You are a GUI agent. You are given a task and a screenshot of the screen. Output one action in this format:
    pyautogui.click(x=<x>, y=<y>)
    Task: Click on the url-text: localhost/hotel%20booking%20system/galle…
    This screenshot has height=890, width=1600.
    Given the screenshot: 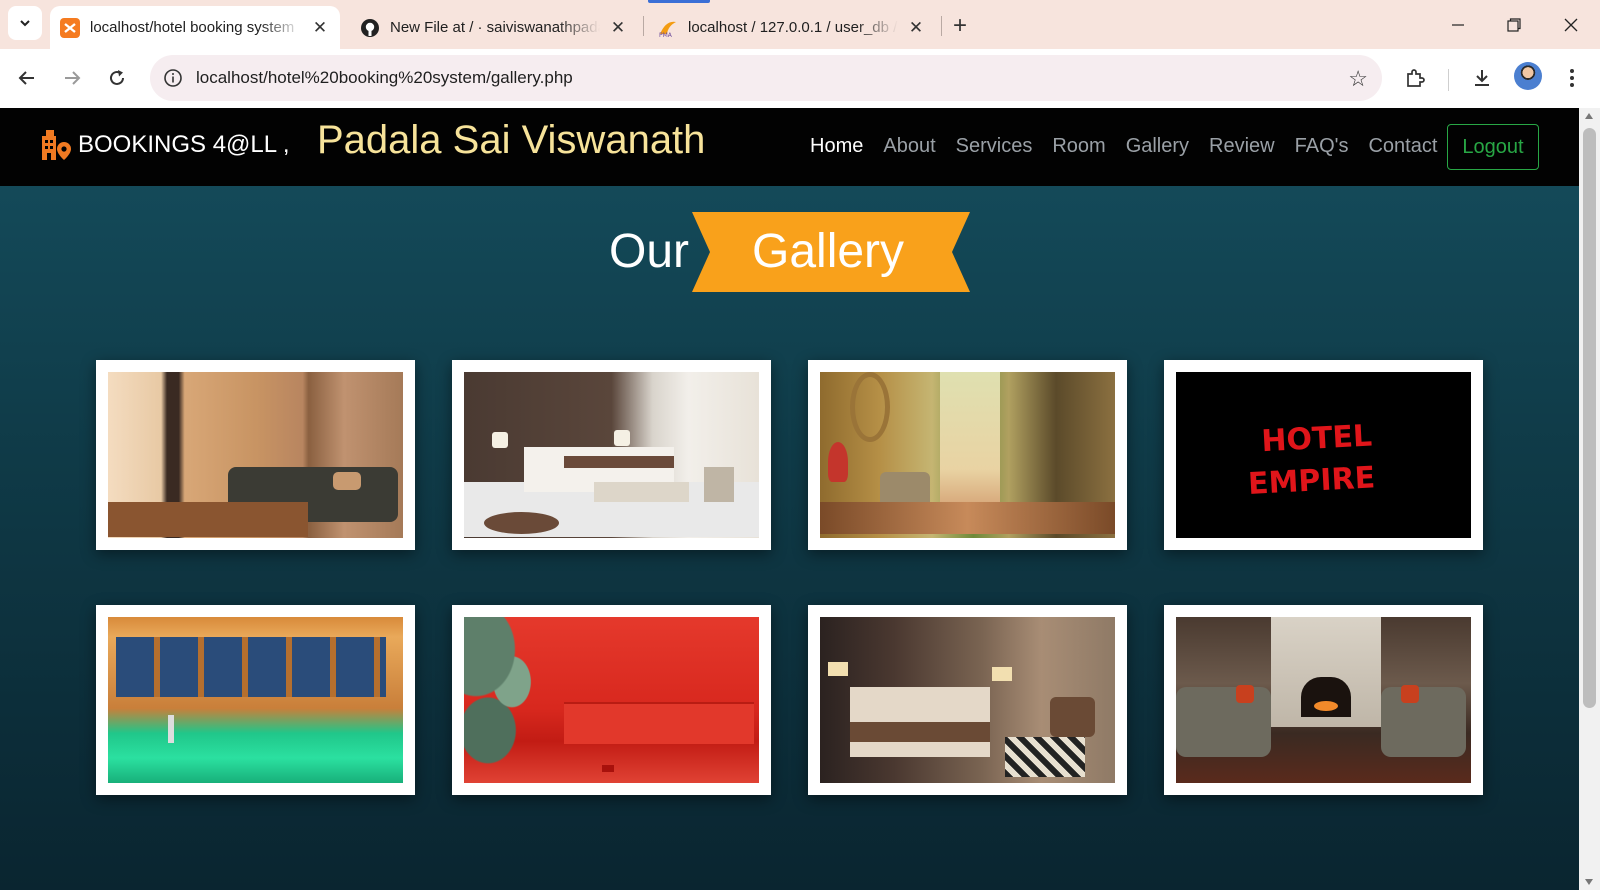 What is the action you would take?
    pyautogui.click(x=384, y=78)
    